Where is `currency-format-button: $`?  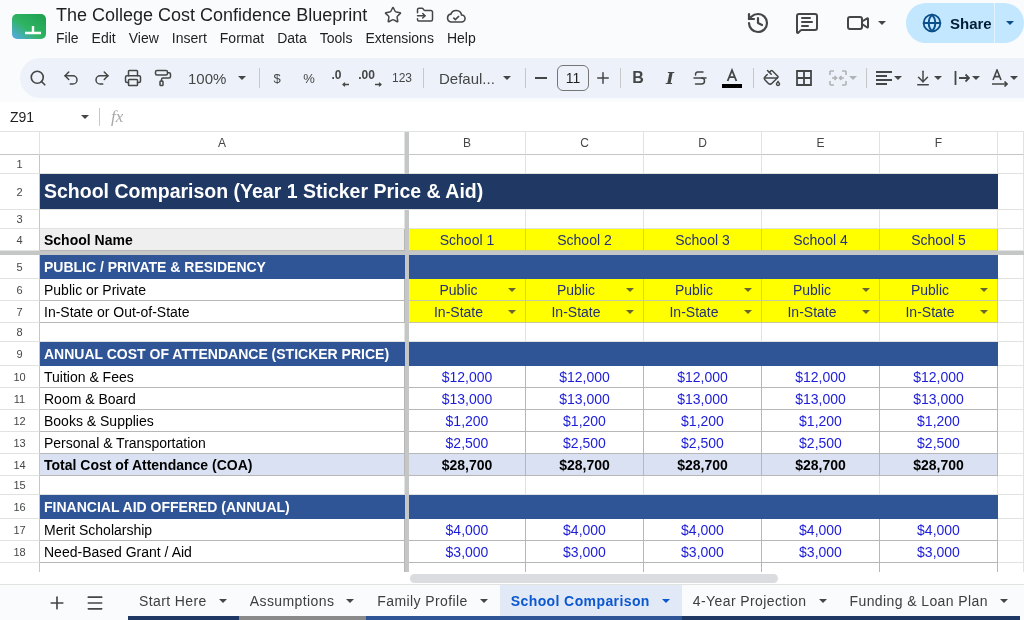 currency-format-button: $ is located at coordinates (277, 78).